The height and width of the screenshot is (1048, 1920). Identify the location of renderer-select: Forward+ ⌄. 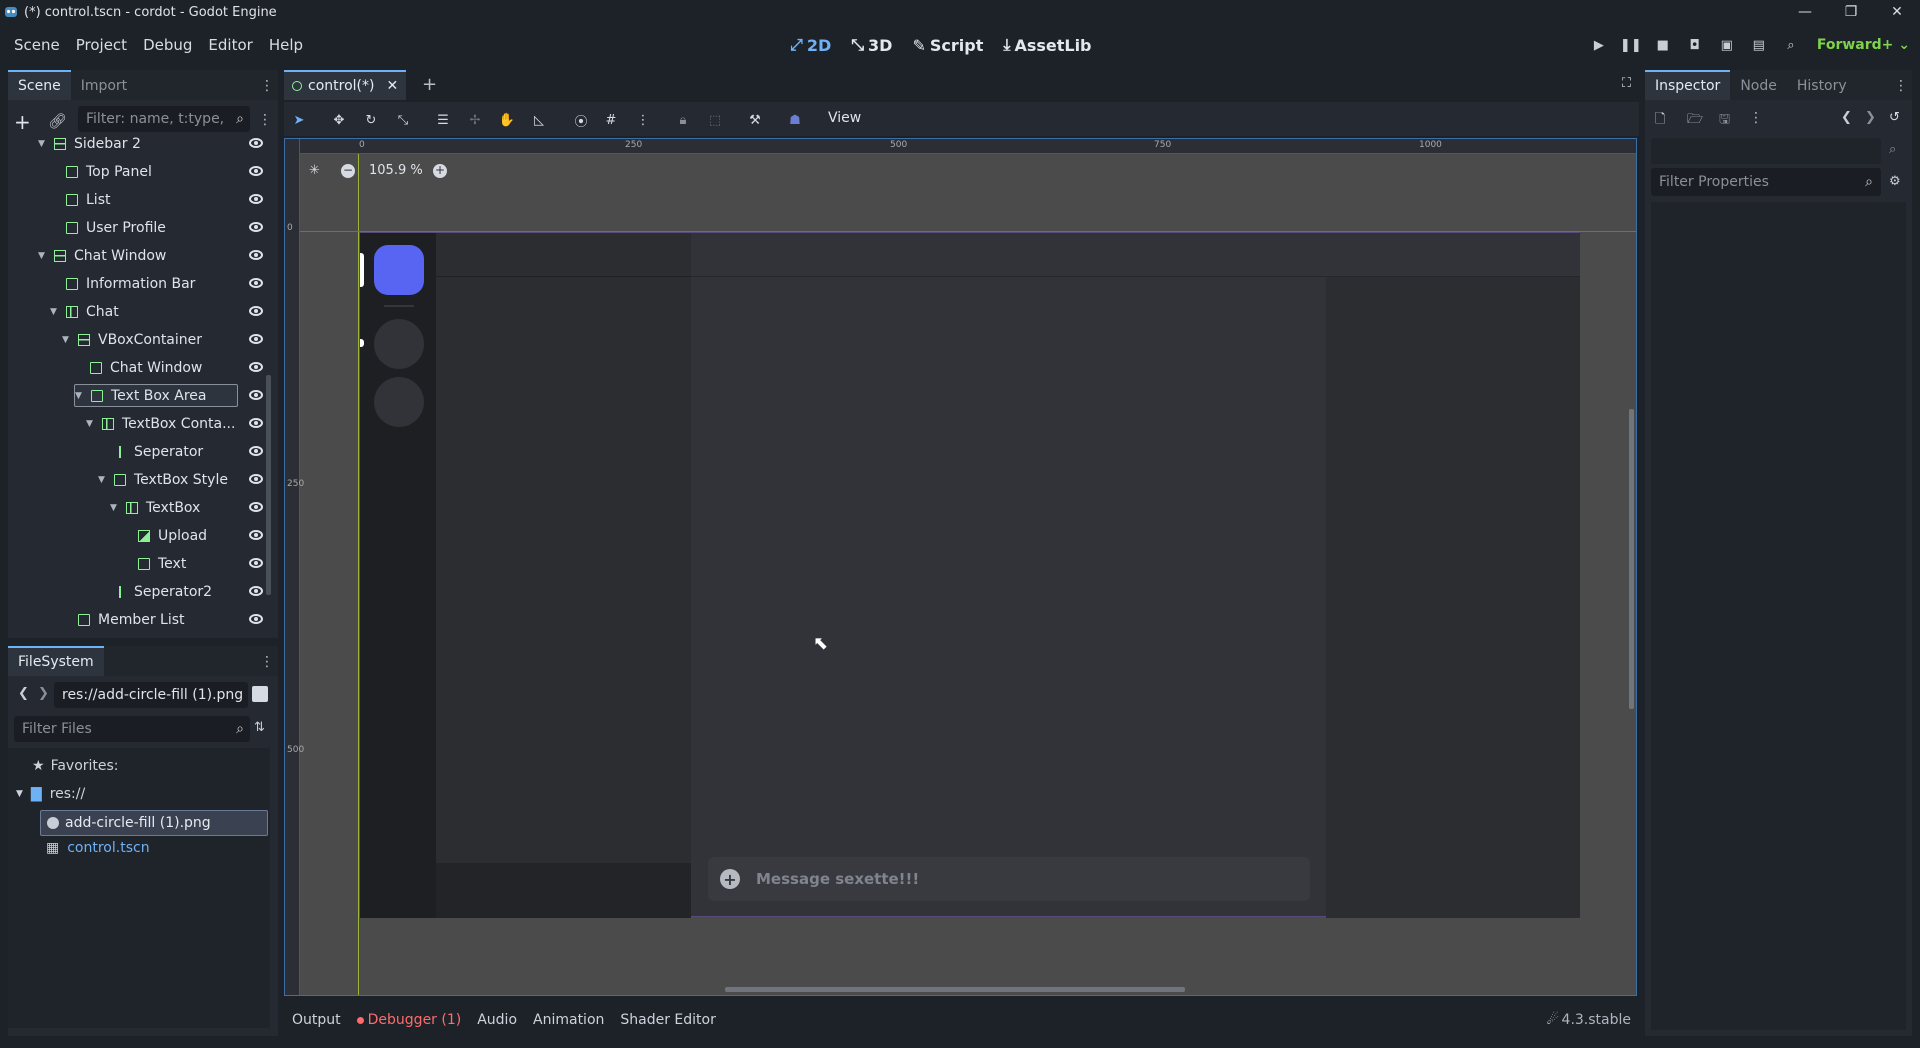
(1863, 45).